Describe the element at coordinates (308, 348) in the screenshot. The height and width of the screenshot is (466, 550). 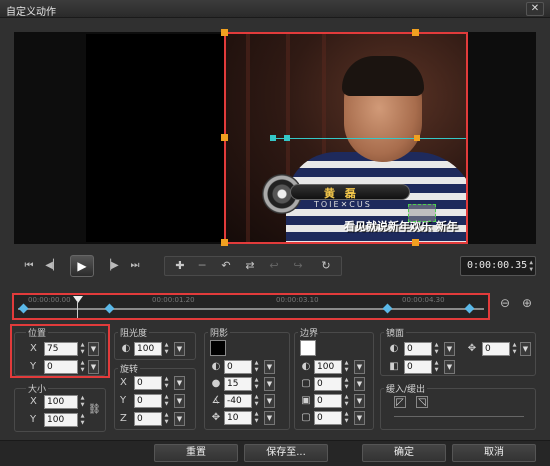
I see `border-color-swatch` at that location.